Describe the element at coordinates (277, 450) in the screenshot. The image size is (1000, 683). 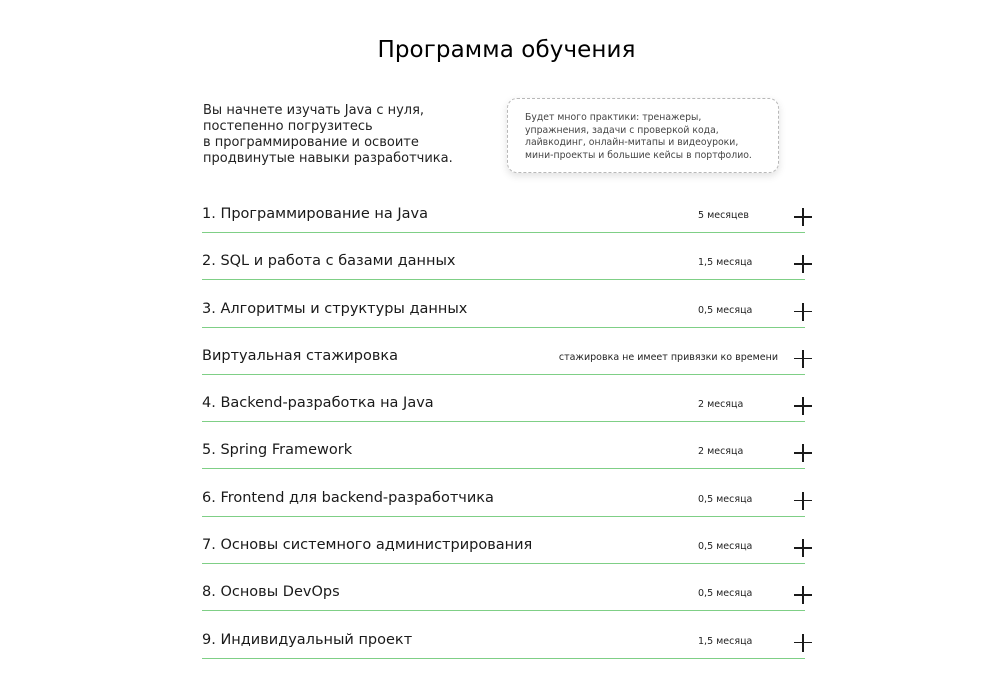
I see `module-title: 5. Spring Framework` at that location.